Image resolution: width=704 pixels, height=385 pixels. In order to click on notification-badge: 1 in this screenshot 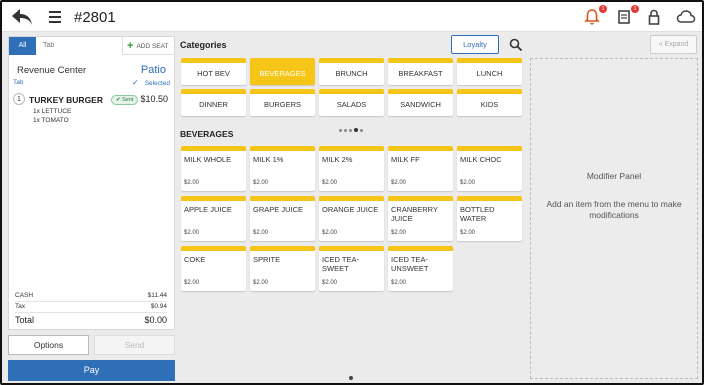, I will do `click(603, 9)`.